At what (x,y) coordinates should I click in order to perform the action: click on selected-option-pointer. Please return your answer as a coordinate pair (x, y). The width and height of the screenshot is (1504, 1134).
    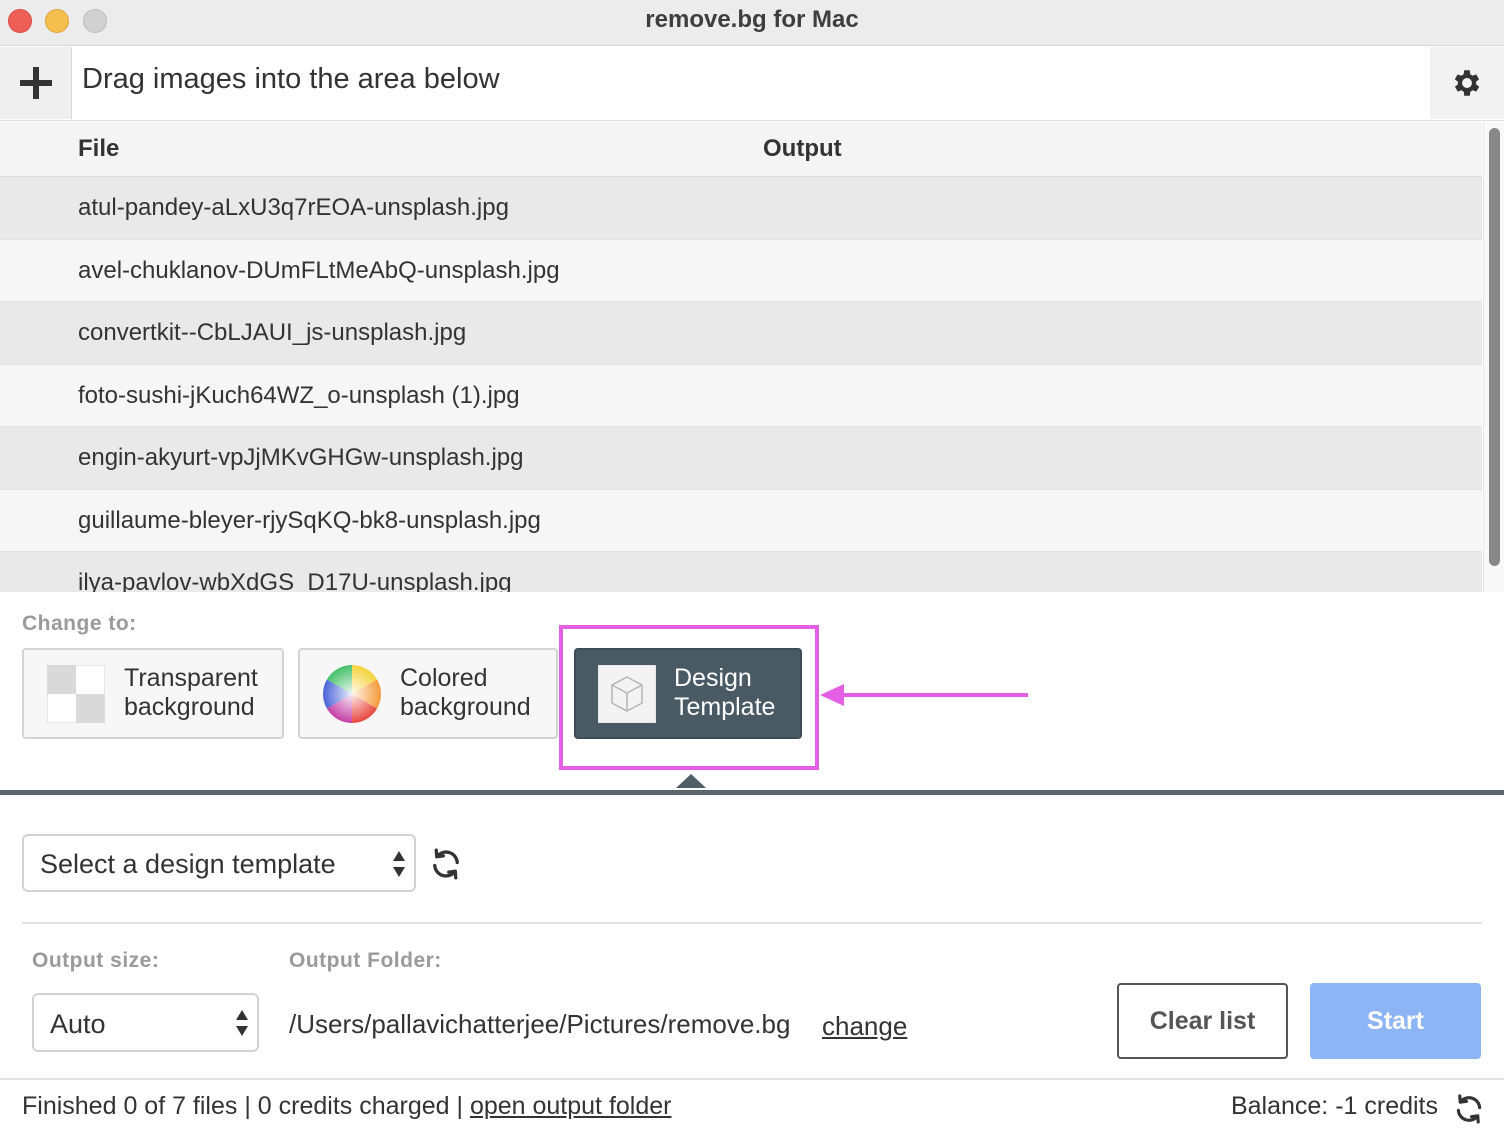
    Looking at the image, I should click on (691, 781).